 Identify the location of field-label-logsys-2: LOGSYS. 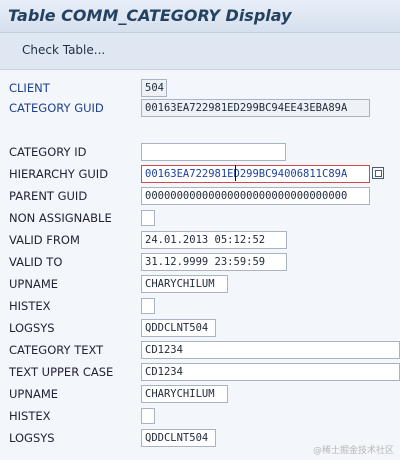
(69, 438).